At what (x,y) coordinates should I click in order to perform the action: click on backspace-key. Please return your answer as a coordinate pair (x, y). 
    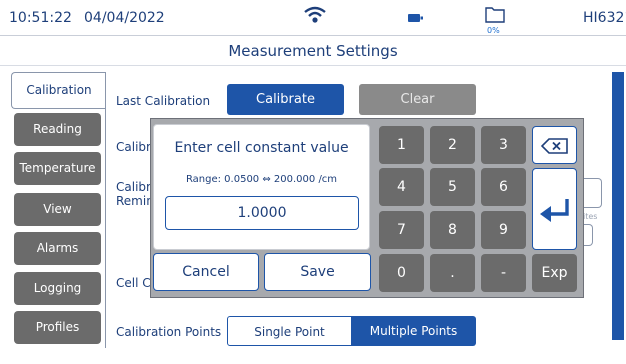
    Looking at the image, I should click on (554, 145).